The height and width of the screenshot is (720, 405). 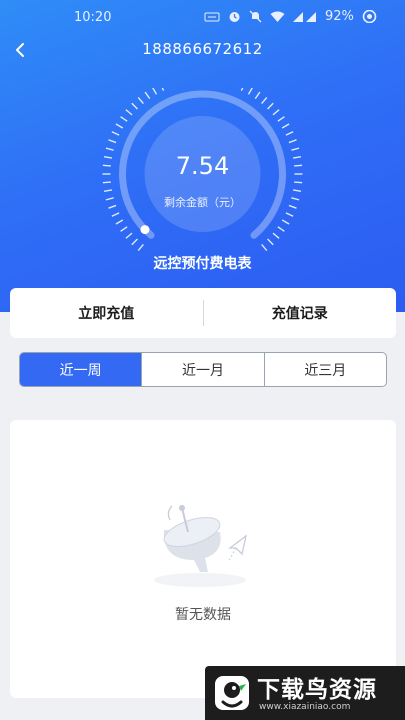 I want to click on balance-label: 剩余金额（元）, so click(x=202, y=202).